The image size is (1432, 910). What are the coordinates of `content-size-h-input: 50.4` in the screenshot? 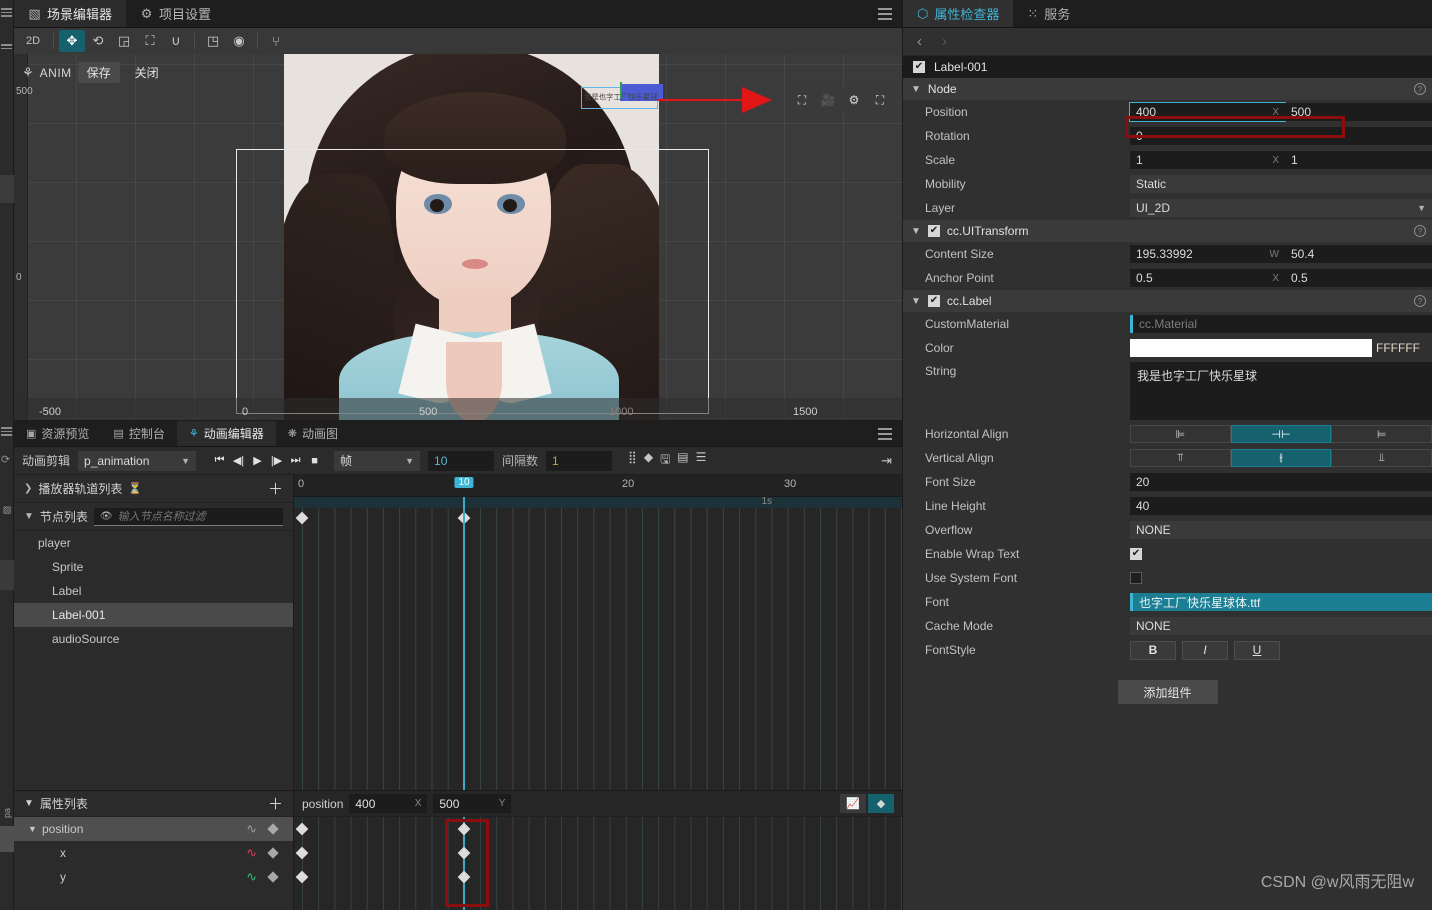 It's located at (1358, 254).